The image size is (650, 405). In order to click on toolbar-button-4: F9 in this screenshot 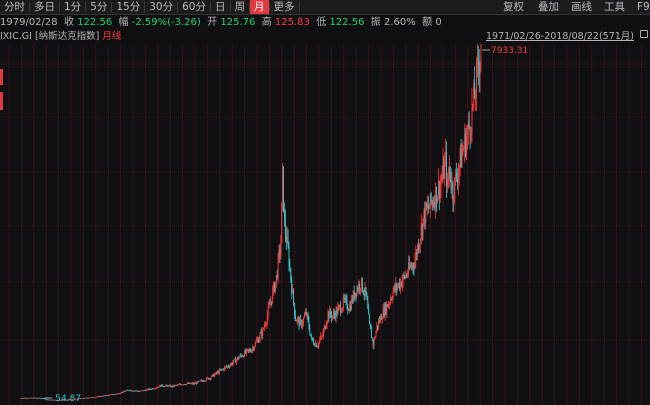, I will do `click(643, 7)`.